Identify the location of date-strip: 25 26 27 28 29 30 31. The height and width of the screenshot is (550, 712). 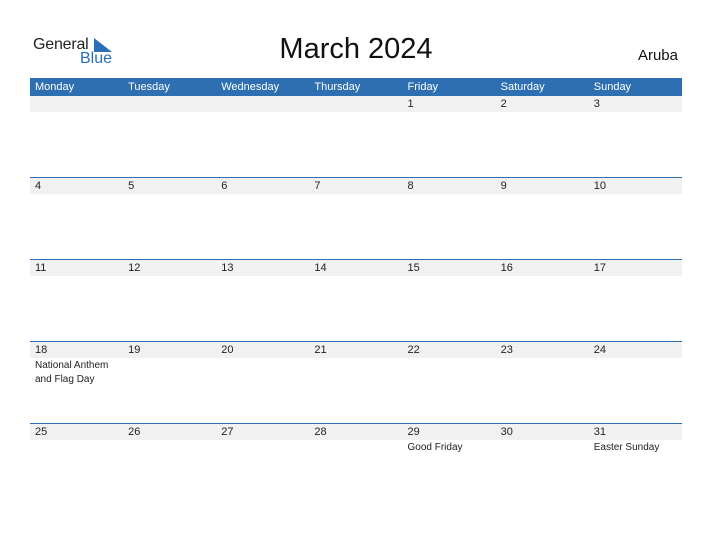
(356, 432).